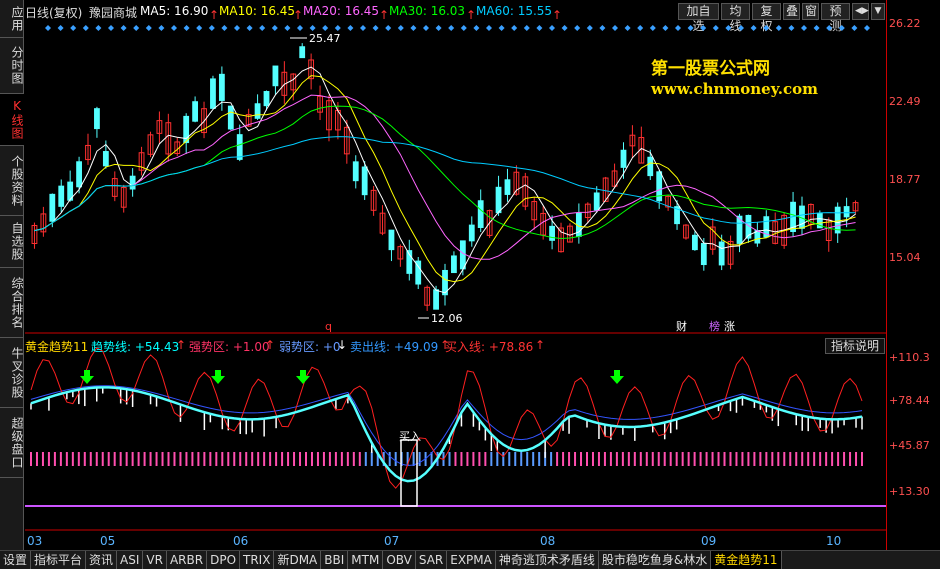 This screenshot has width=940, height=569. What do you see at coordinates (905, 23) in the screenshot?
I see `price-tick: 26.22` at bounding box center [905, 23].